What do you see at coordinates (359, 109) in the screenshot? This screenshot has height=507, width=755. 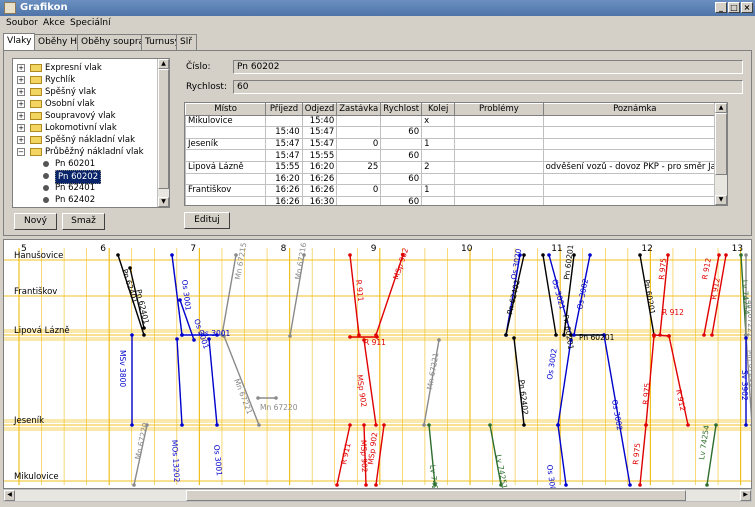 I see `column-header: Zastávka` at bounding box center [359, 109].